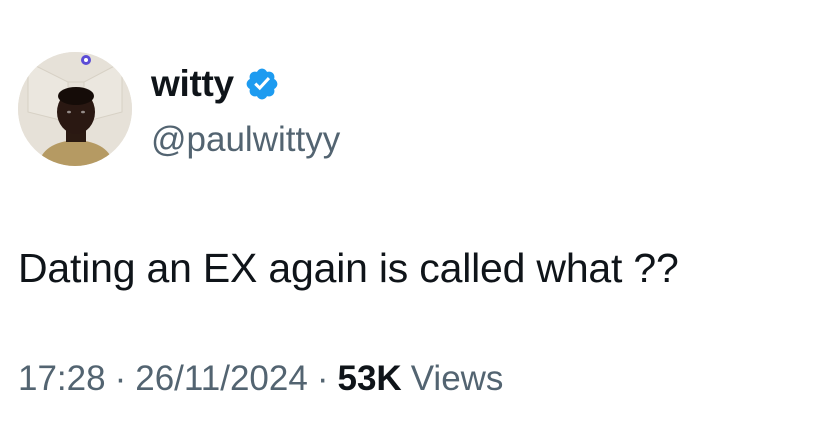 The height and width of the screenshot is (444, 828). Describe the element at coordinates (245, 140) in the screenshot. I see `user-handle: @paulwittyy` at that location.